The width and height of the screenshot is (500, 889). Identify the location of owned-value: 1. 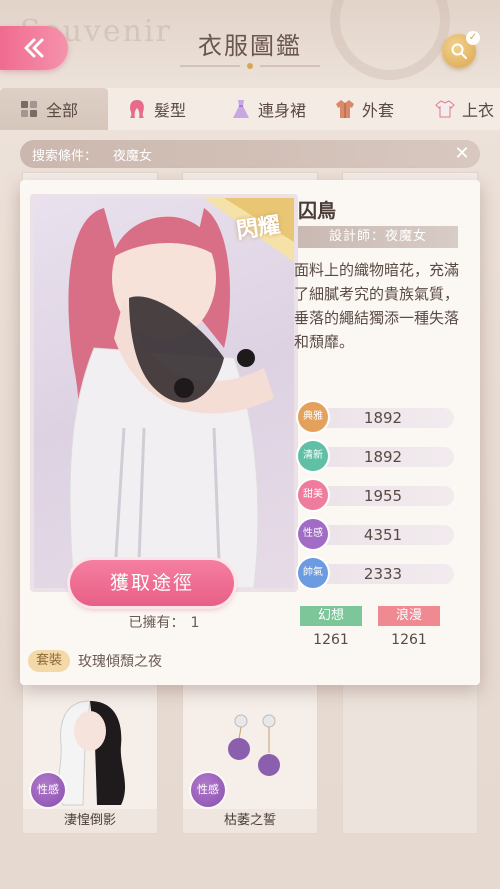
(195, 623).